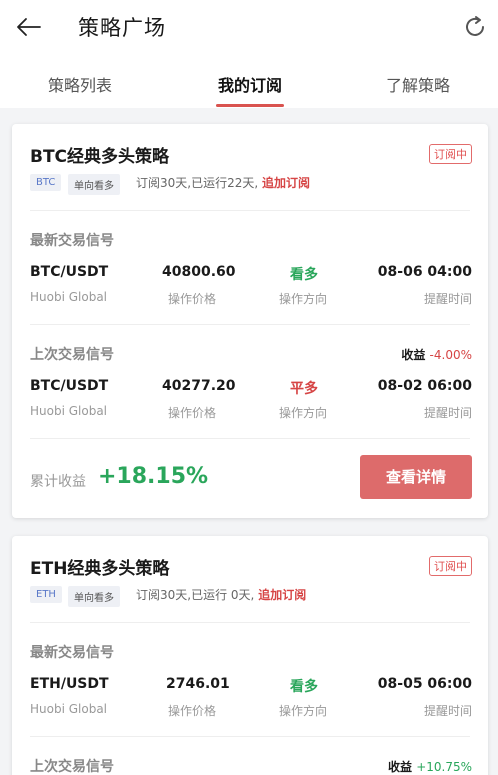 The image size is (498, 775). What do you see at coordinates (450, 355) in the screenshot?
I see `profit-value: -4.00%` at bounding box center [450, 355].